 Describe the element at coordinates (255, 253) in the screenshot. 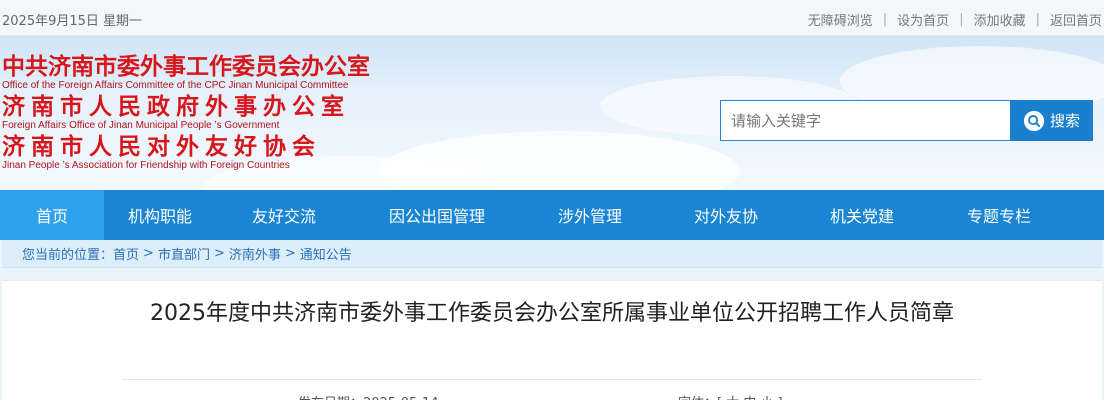

I see `breadcrumb-jinan-foreign-affairs: 济南外事` at that location.